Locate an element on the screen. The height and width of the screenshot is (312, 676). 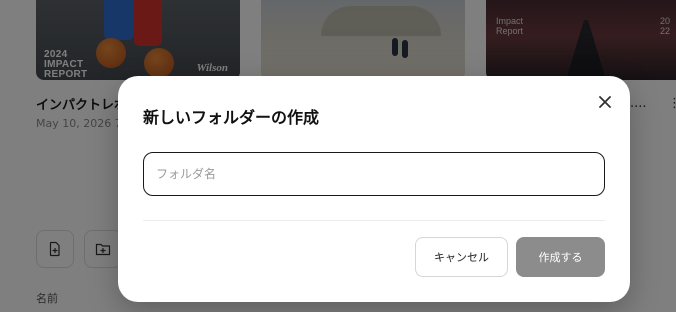
dialog-divider is located at coordinates (374, 220).